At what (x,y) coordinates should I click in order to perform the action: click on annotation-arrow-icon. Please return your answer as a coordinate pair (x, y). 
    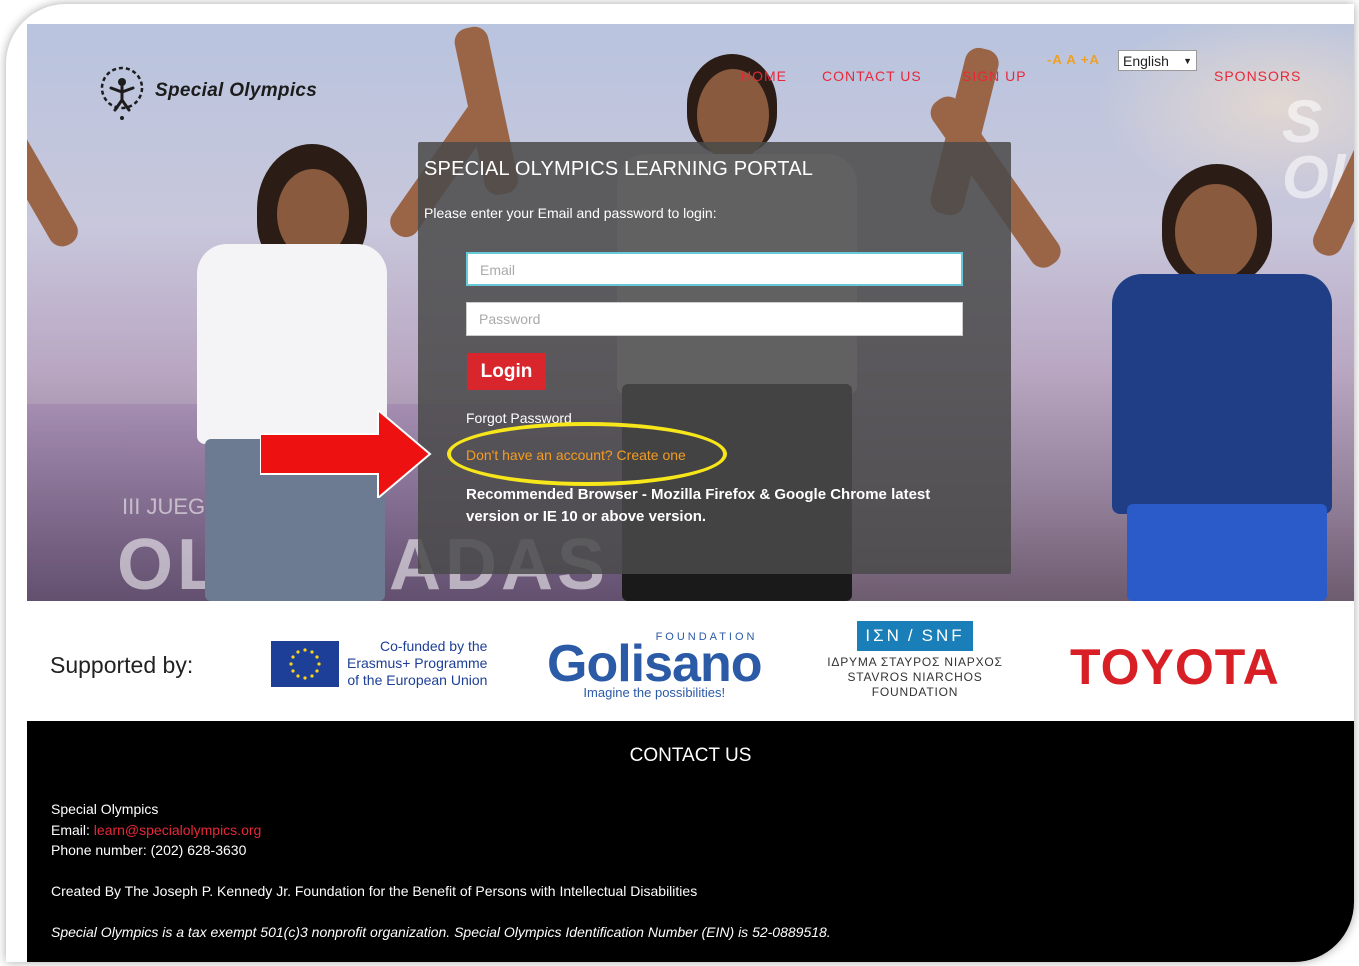
    Looking at the image, I should click on (347, 455).